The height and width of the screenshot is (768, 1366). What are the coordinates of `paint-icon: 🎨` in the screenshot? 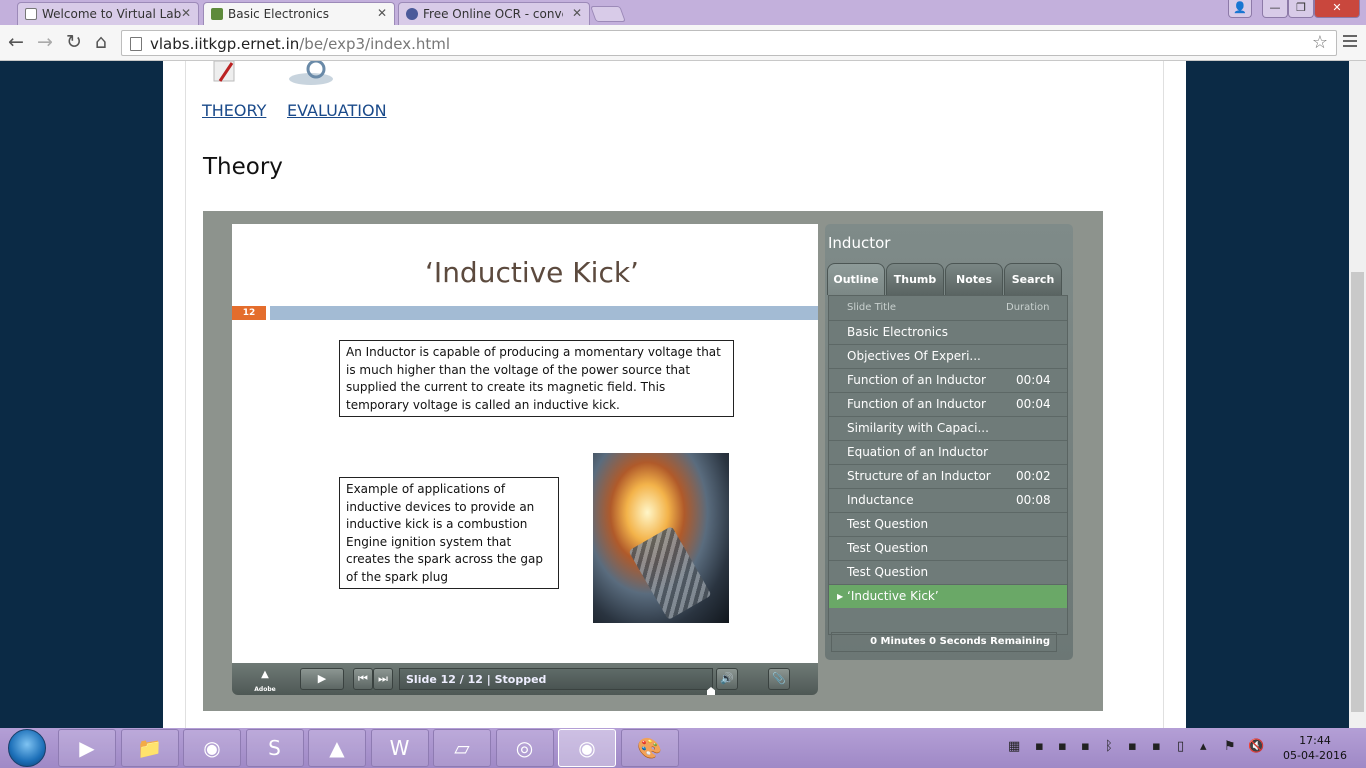 It's located at (649, 748).